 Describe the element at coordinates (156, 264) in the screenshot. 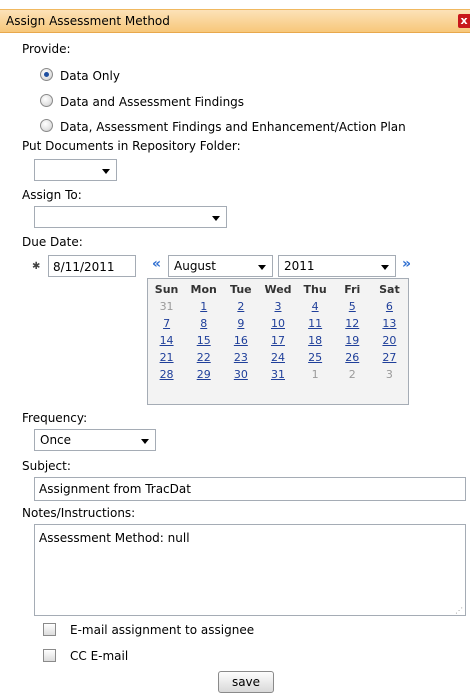

I see `previous-month-icon: «` at that location.